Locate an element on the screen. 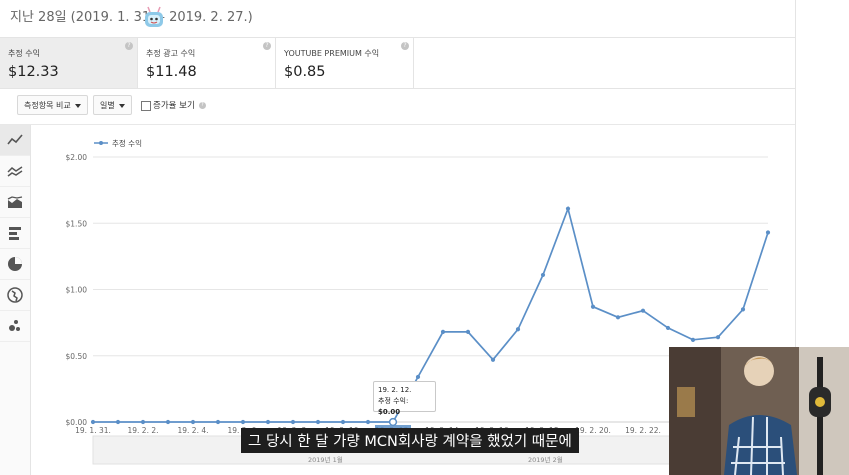 The height and width of the screenshot is (475, 849). cumulative-toggle: 증가율 보기? is located at coordinates (173, 105).